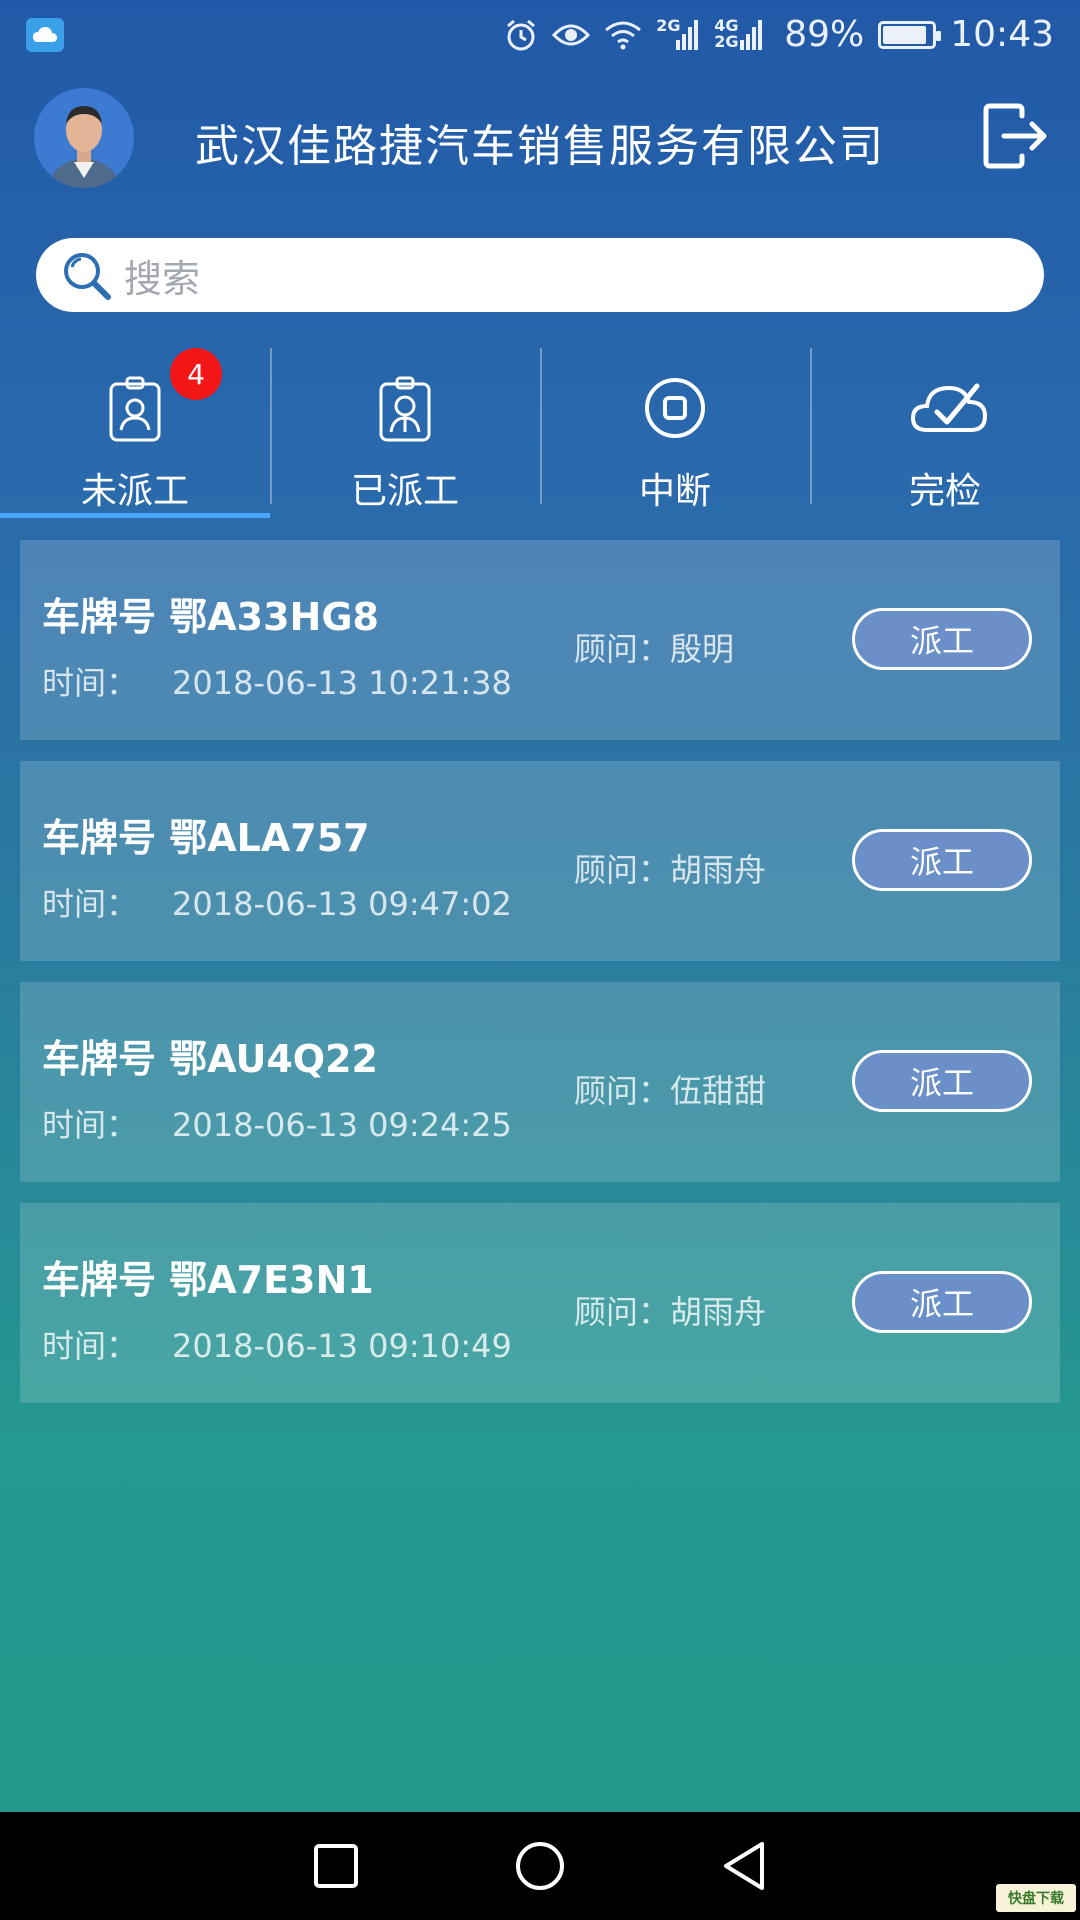 The height and width of the screenshot is (1920, 1080). I want to click on battery-level, so click(904, 34).